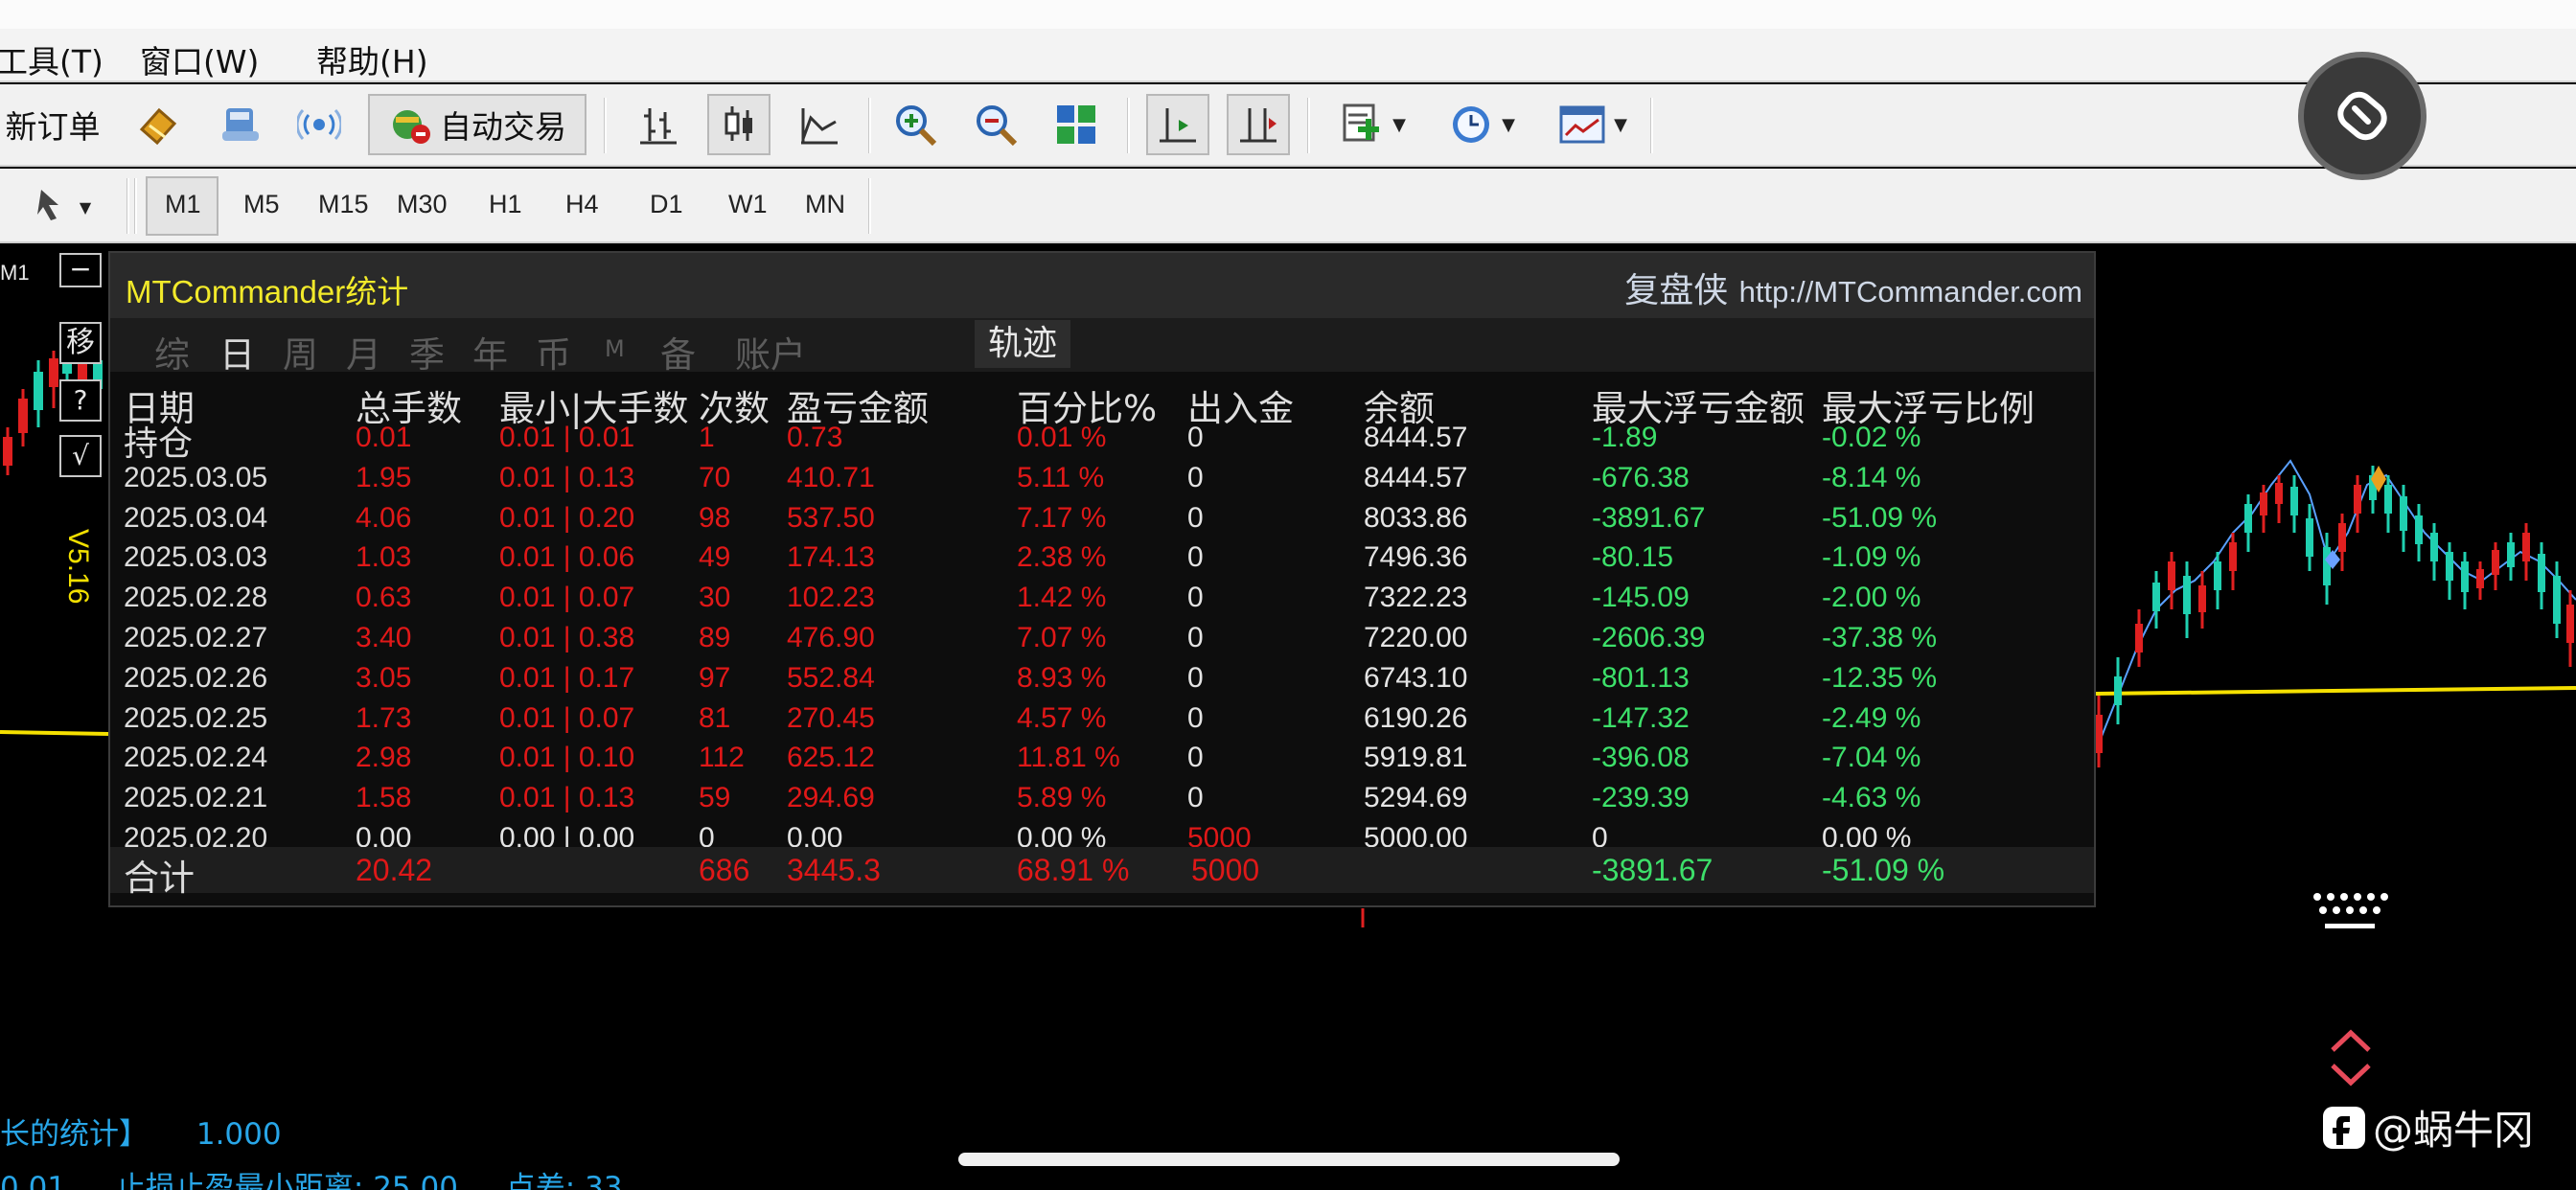 The width and height of the screenshot is (2576, 1190). Describe the element at coordinates (1073, 870) in the screenshot. I see `total-percent: 68.91 %` at that location.